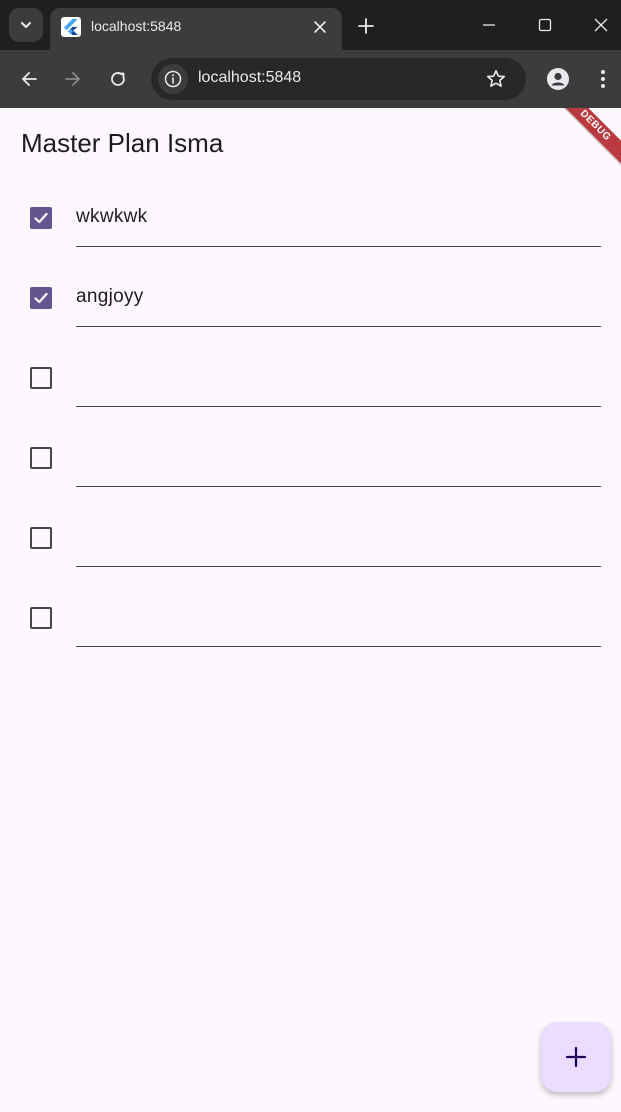 This screenshot has width=621, height=1112. I want to click on browser-tab: localhost:5848, so click(196, 29).